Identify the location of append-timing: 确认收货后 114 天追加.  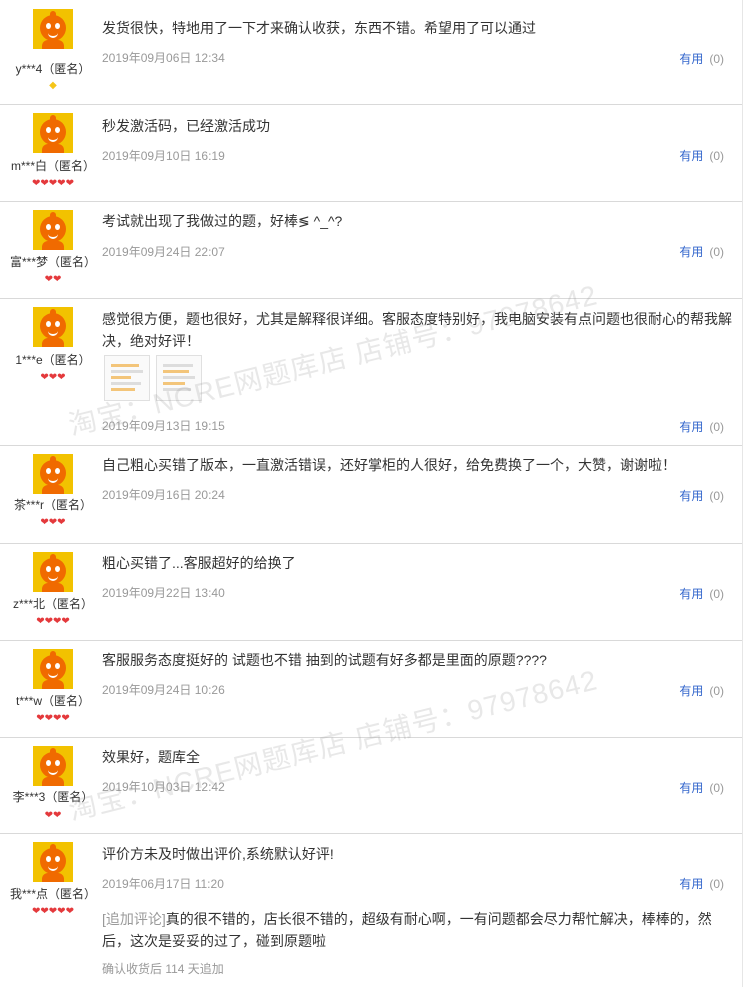
(163, 969).